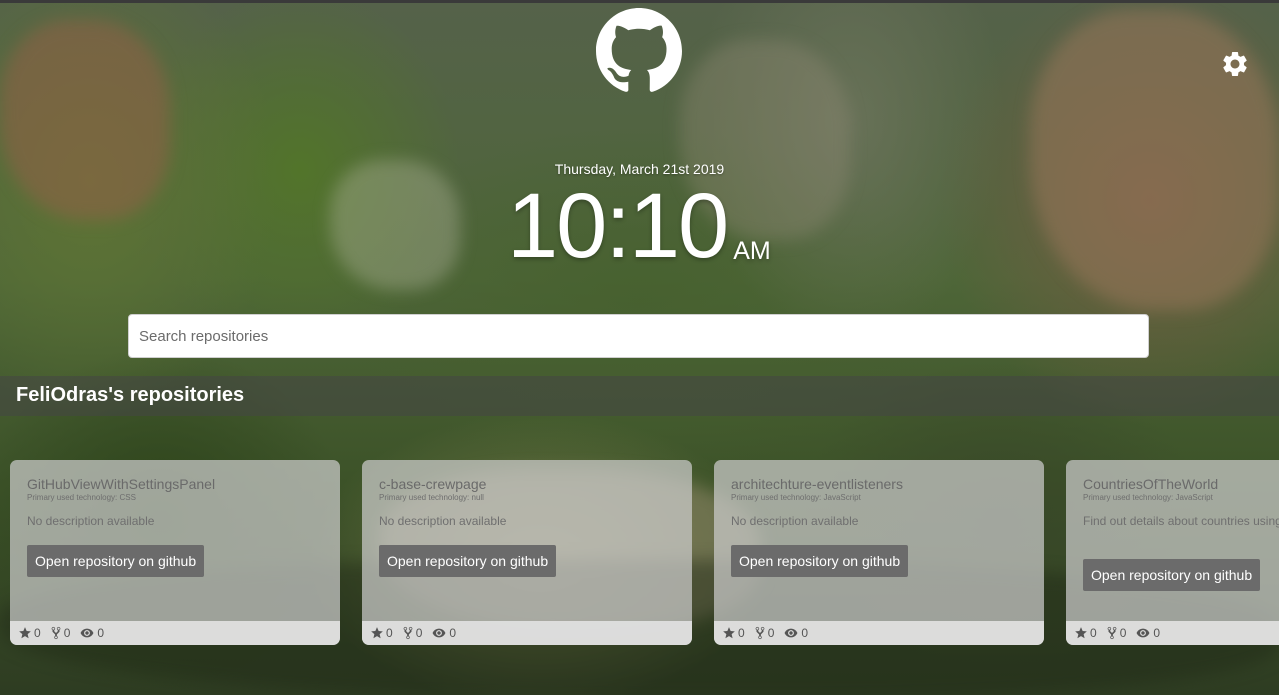 The height and width of the screenshot is (695, 1279). Describe the element at coordinates (433, 484) in the screenshot. I see `repo-name: c-base-crewpage` at that location.